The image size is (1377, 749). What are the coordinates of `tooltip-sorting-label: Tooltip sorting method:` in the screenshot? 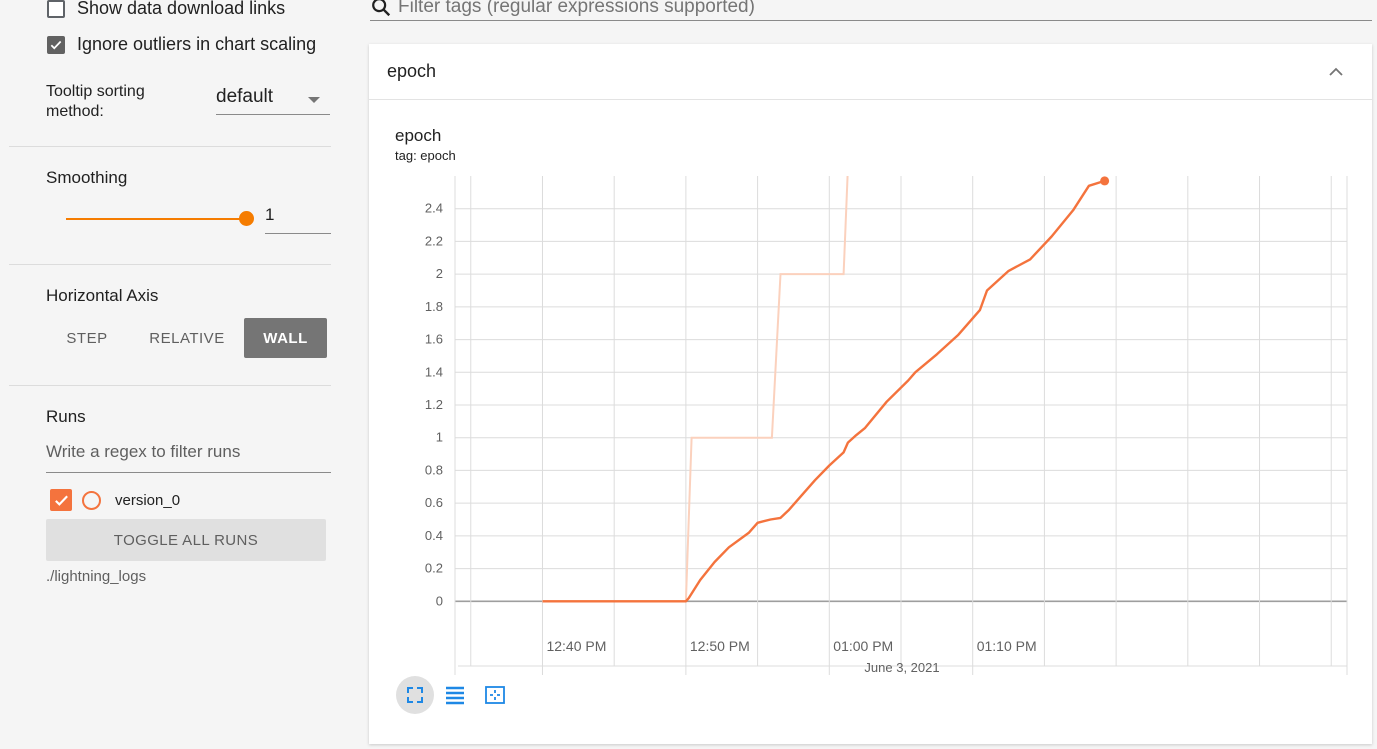 It's located at (95, 102).